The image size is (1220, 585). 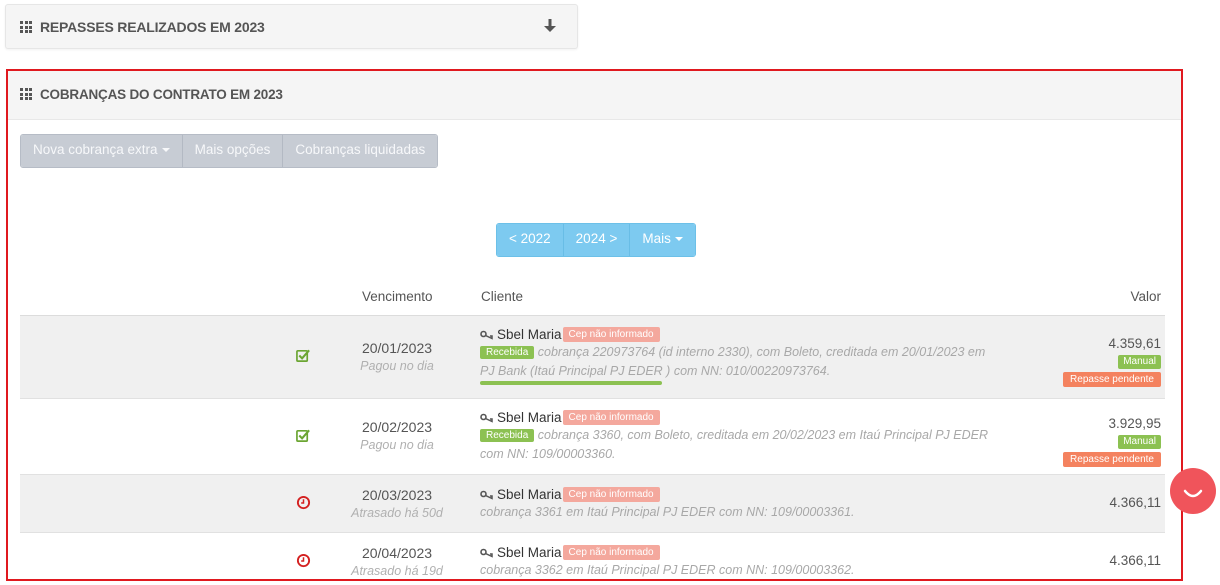 What do you see at coordinates (397, 435) in the screenshot?
I see `vencimento-cell: 20/02/2023 Pagou no dia` at bounding box center [397, 435].